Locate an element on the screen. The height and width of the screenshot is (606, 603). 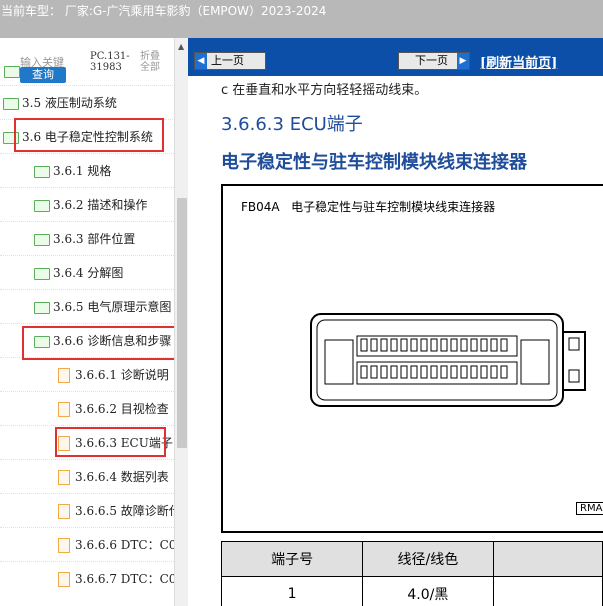
next-page-button: 下一页 ▶ is located at coordinates (434, 61).